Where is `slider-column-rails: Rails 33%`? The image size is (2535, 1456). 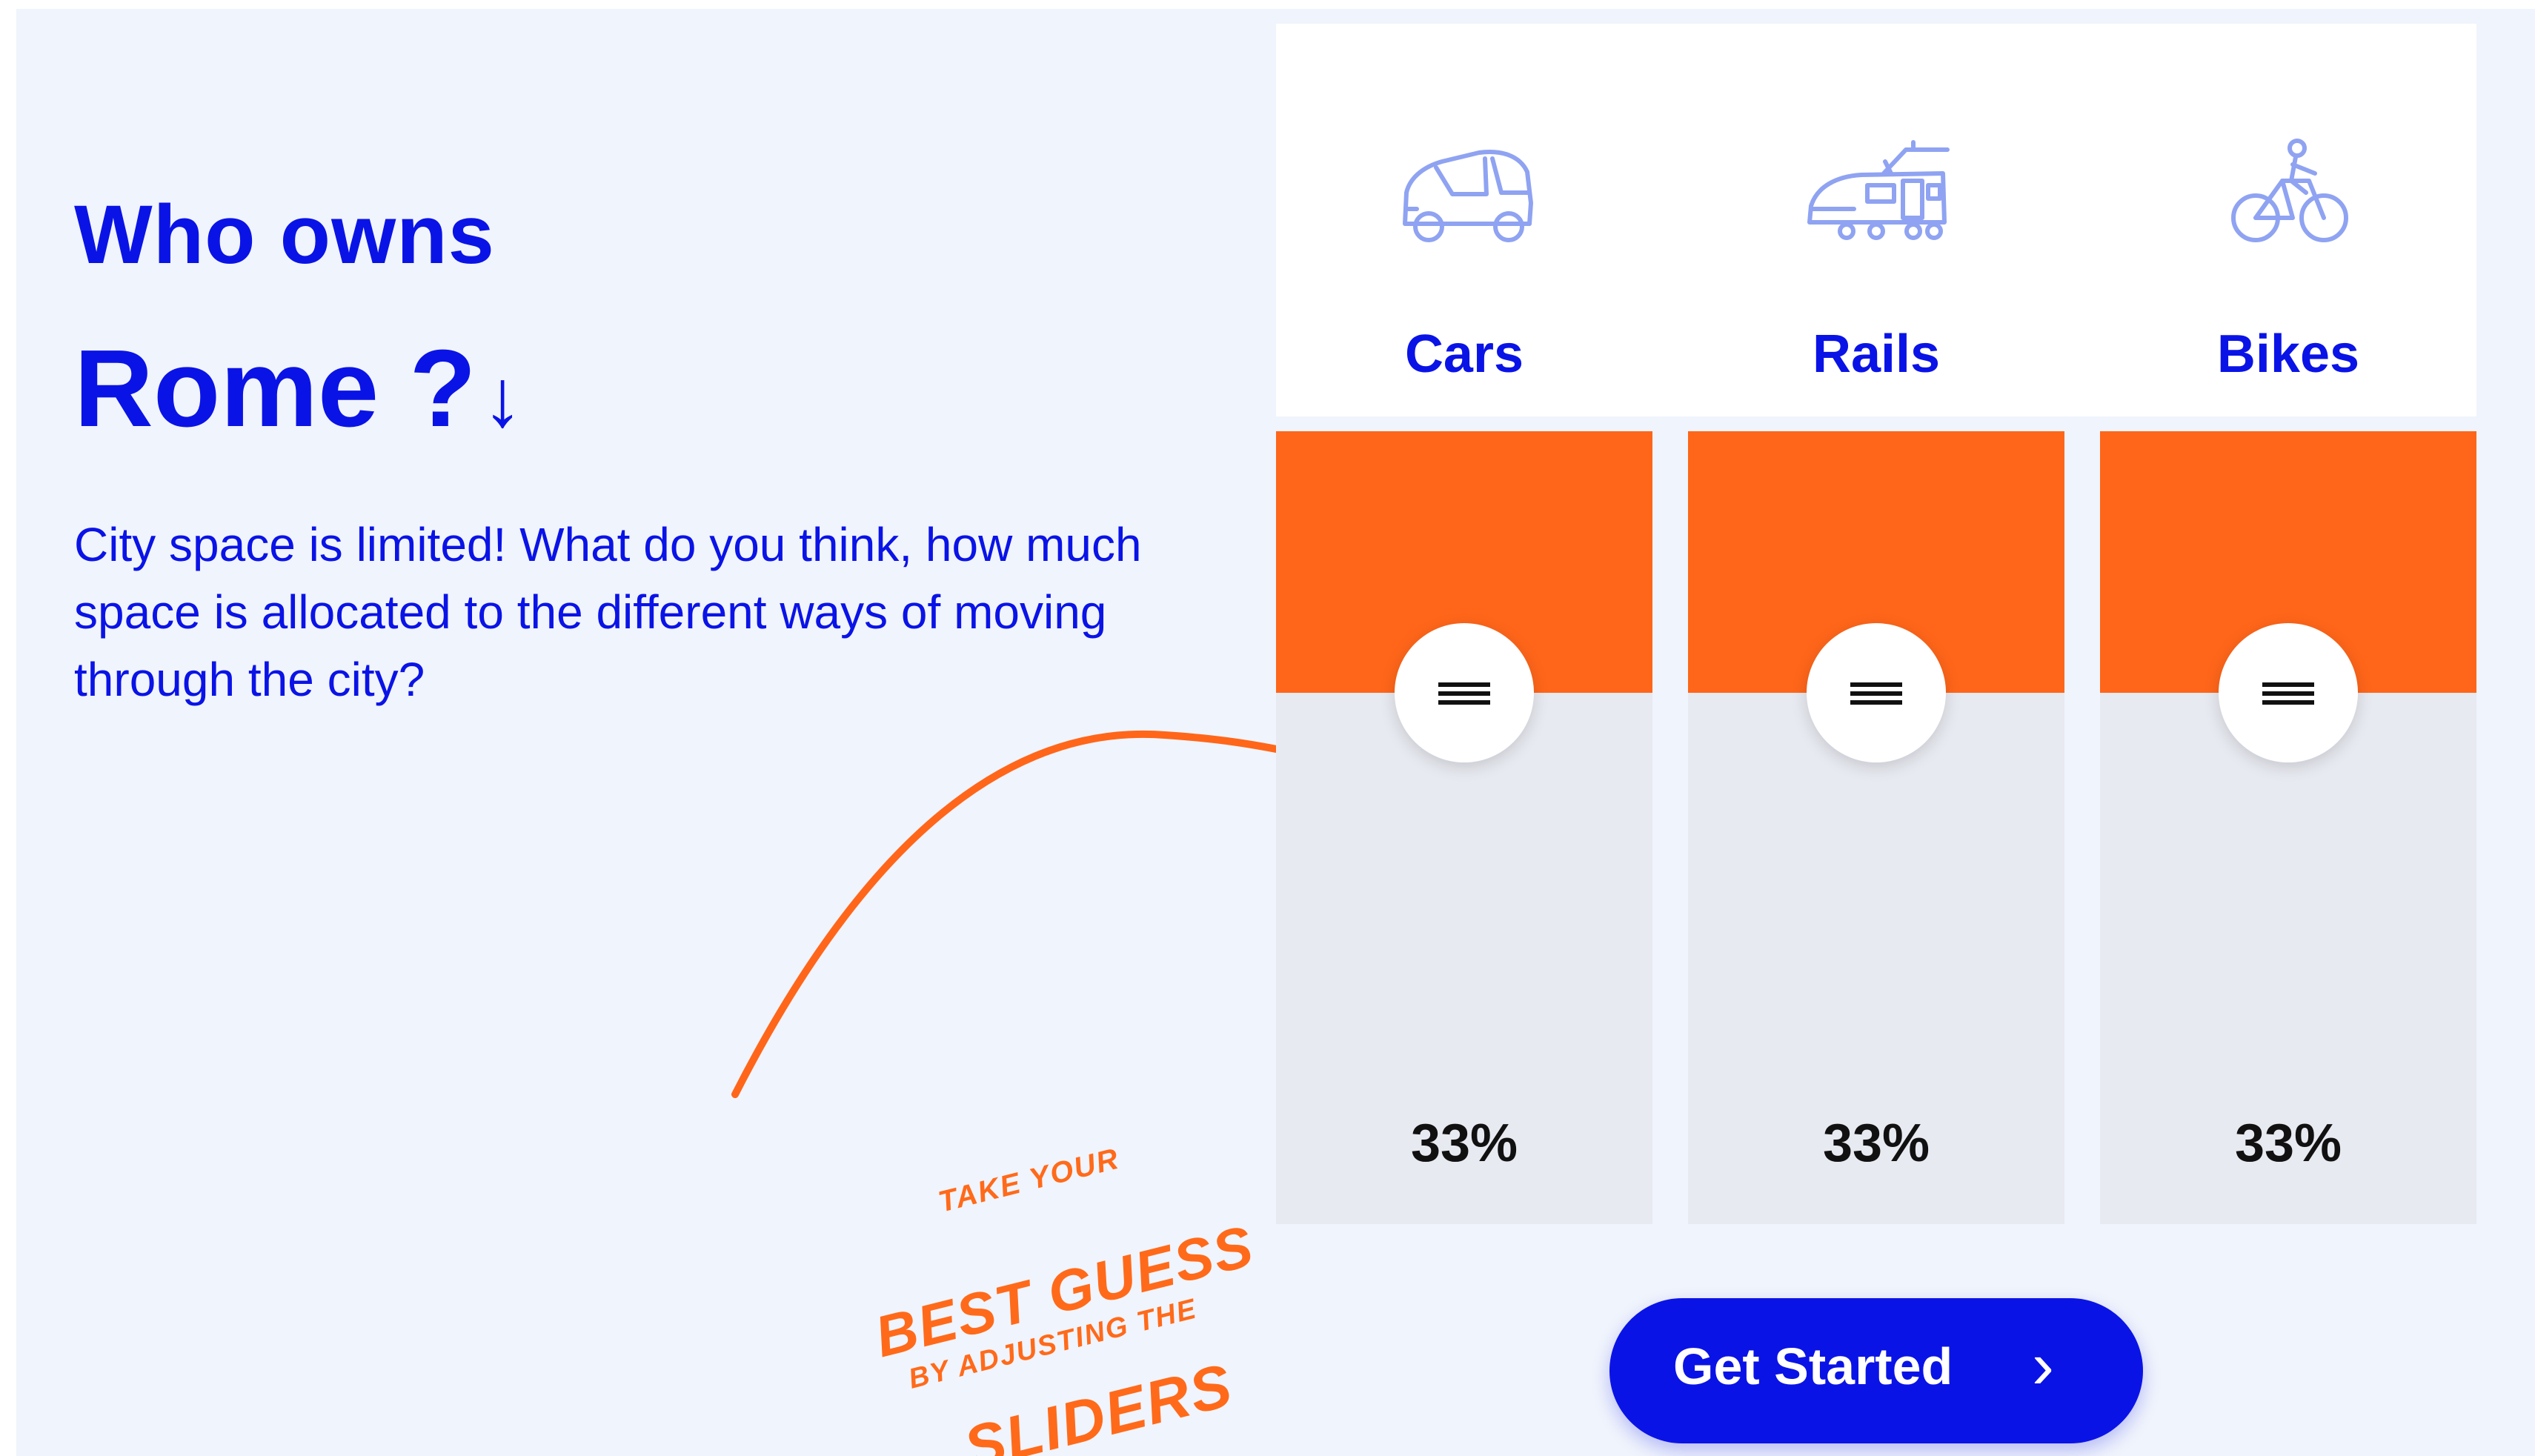 slider-column-rails: Rails 33% is located at coordinates (1876, 624).